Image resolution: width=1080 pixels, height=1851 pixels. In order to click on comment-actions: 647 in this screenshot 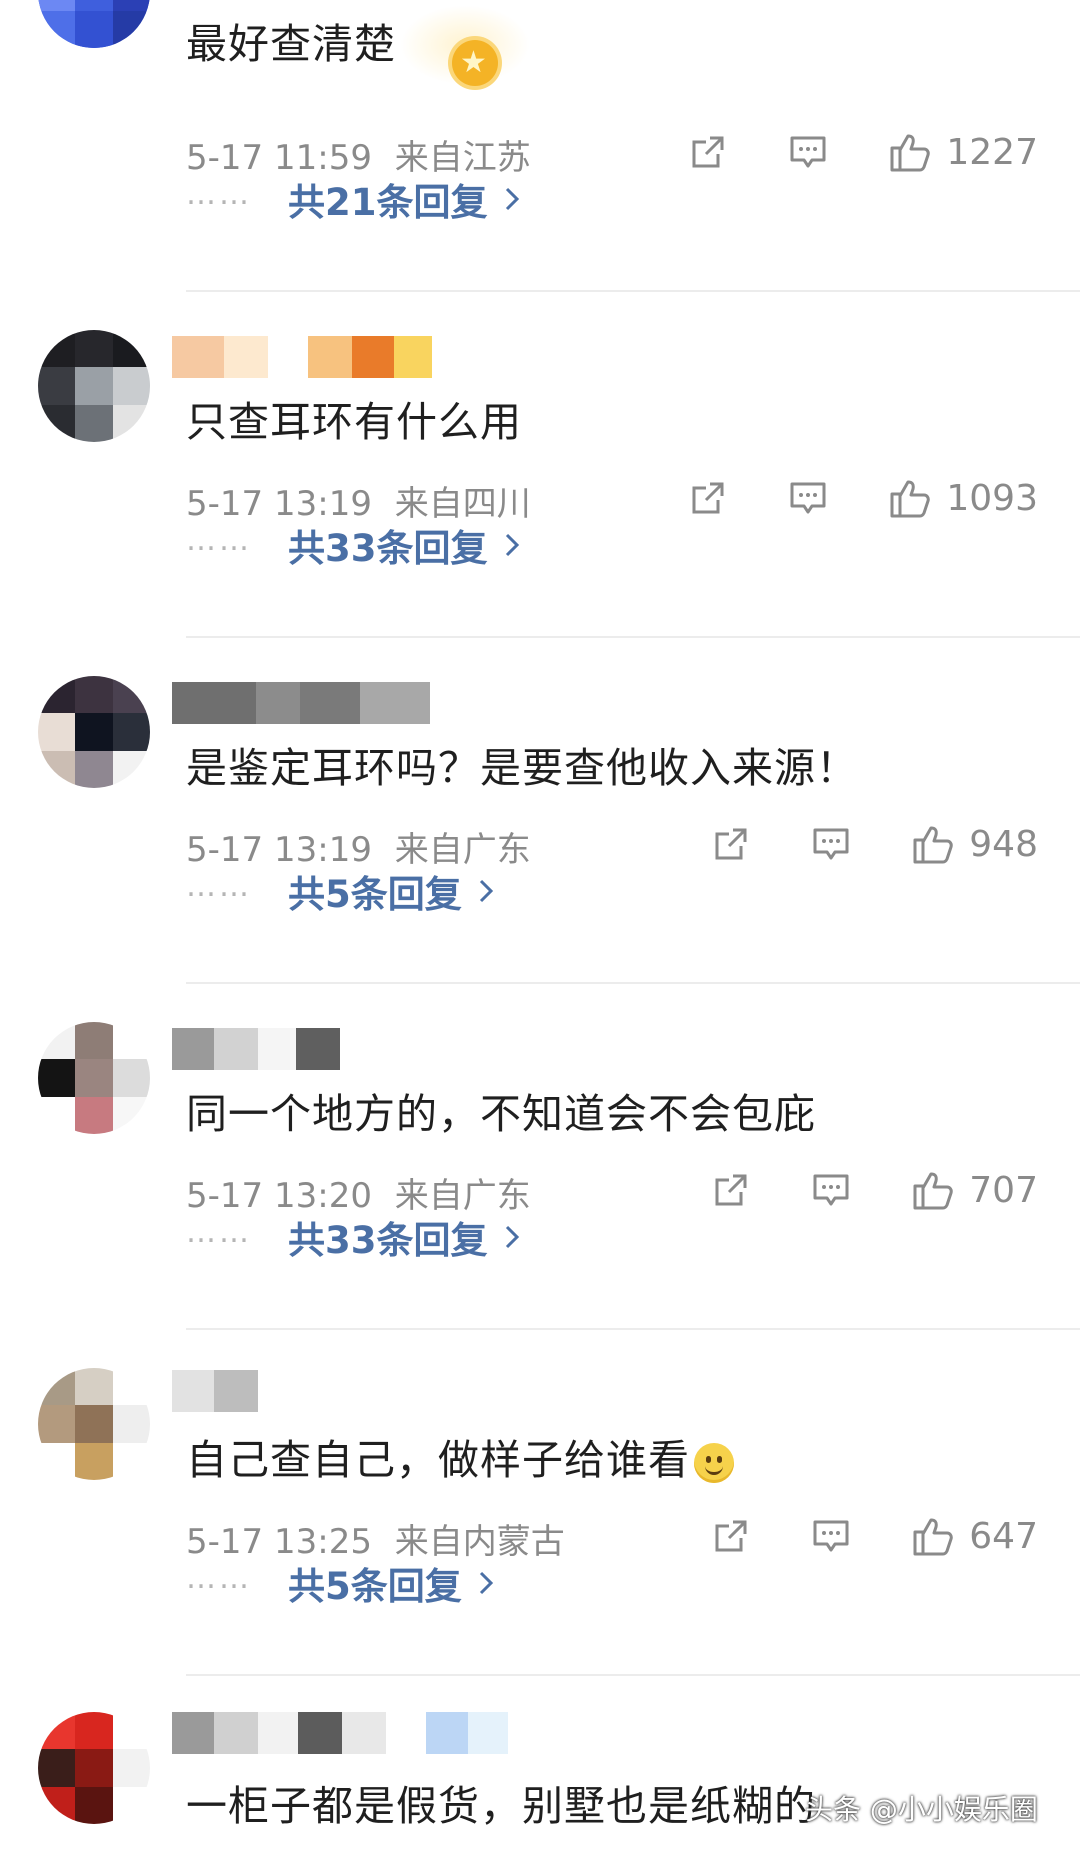, I will do `click(874, 1536)`.